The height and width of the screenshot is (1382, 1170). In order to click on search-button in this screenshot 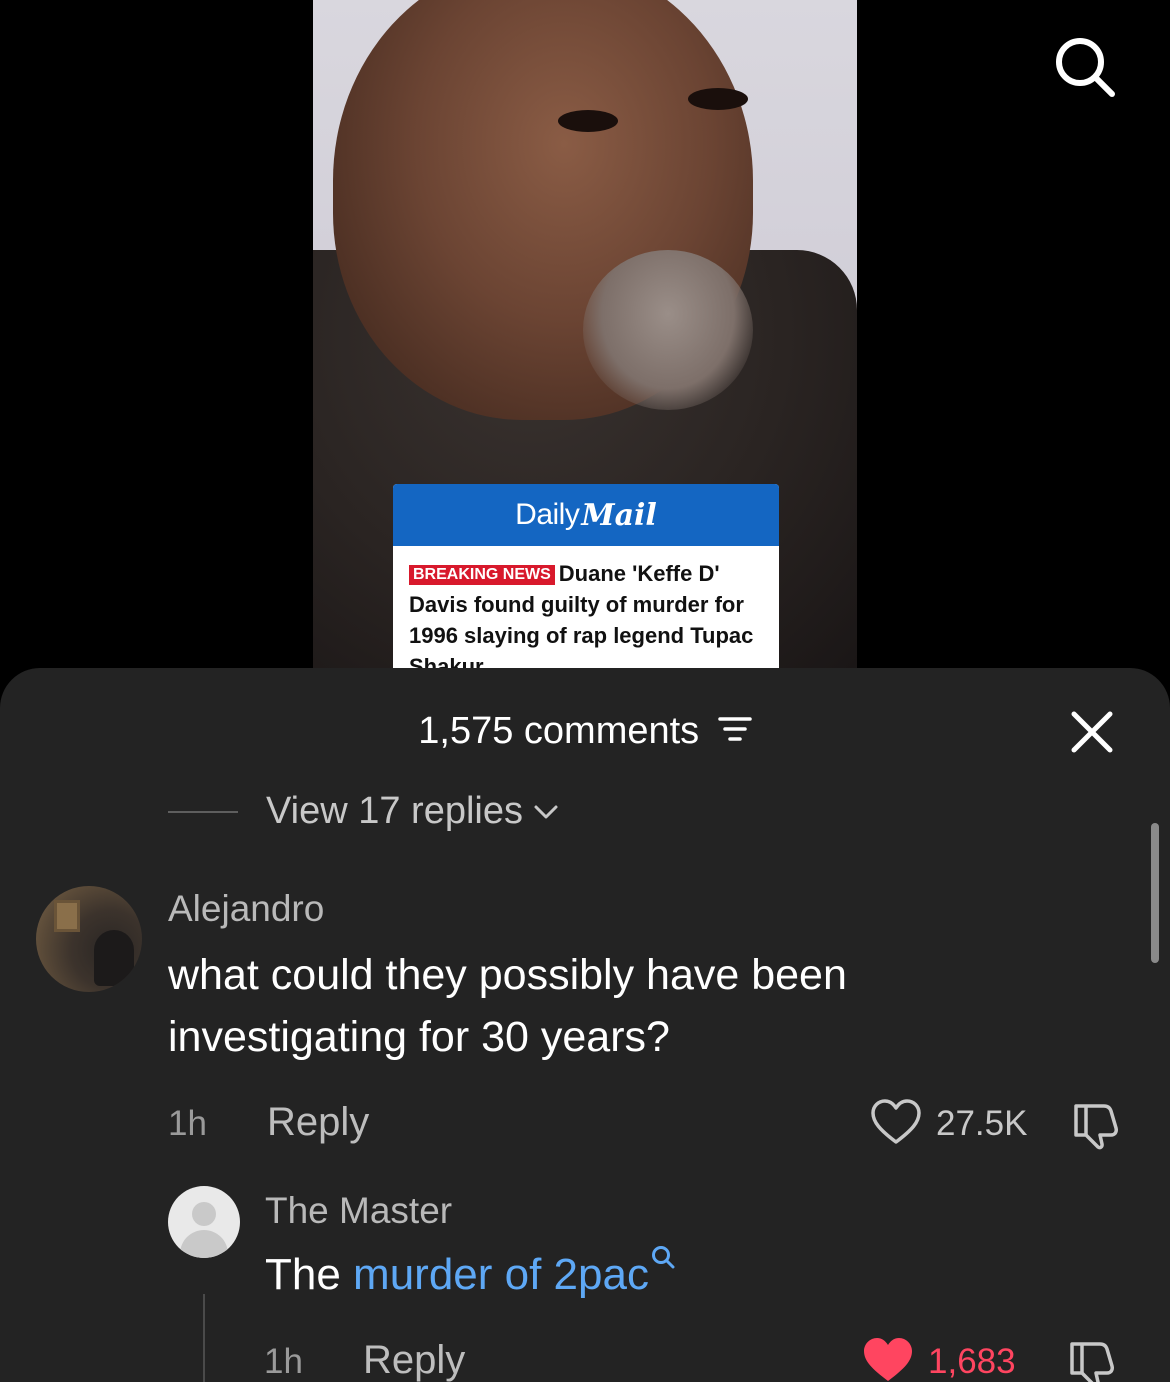, I will do `click(1085, 67)`.